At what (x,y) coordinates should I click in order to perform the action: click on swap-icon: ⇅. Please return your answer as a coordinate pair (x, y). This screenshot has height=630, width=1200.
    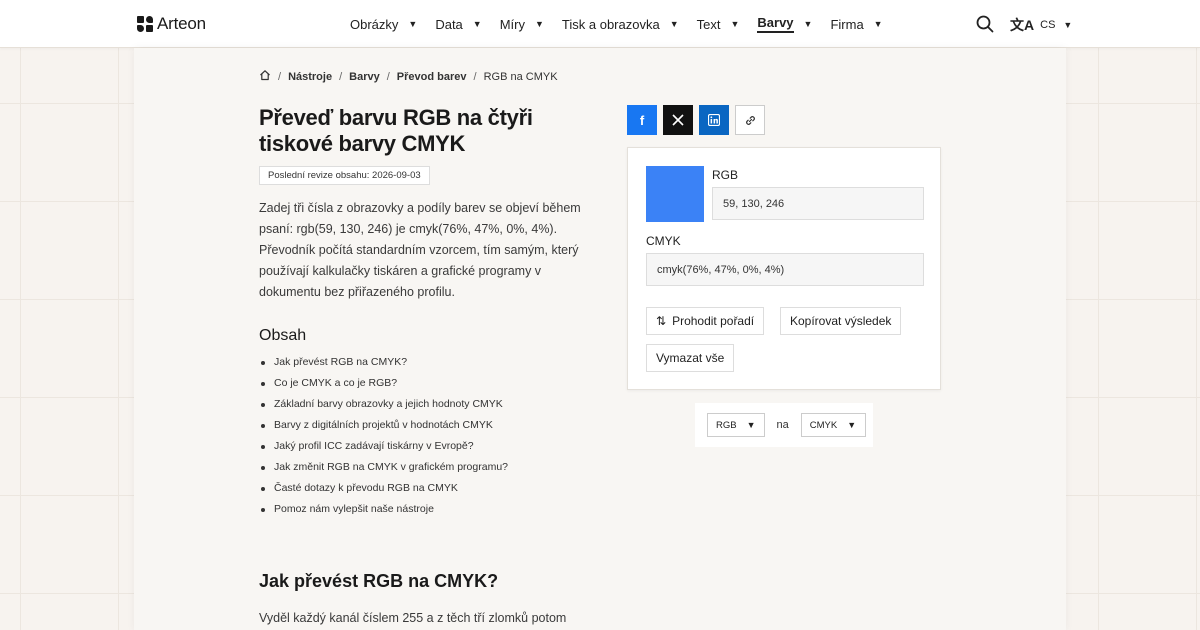
    Looking at the image, I should click on (661, 321).